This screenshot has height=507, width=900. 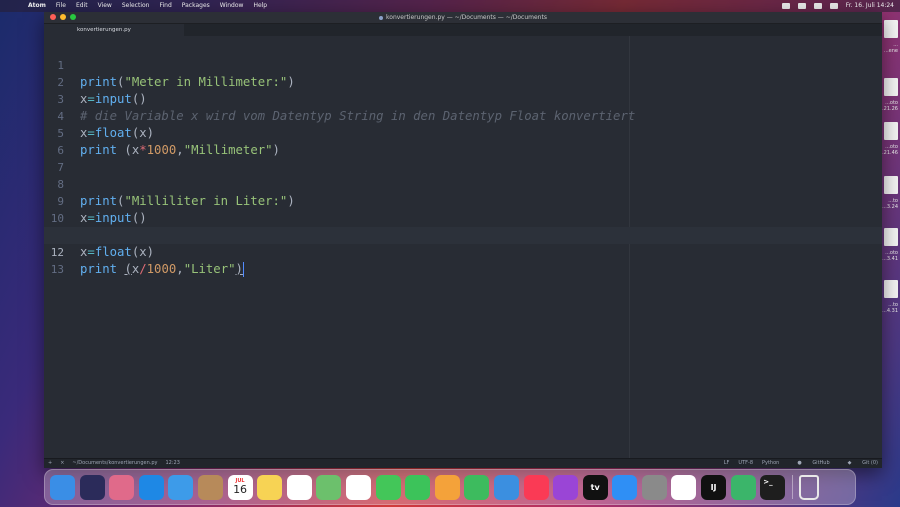 I want to click on code-line: 4 x=float(x), so click(x=463, y=115).